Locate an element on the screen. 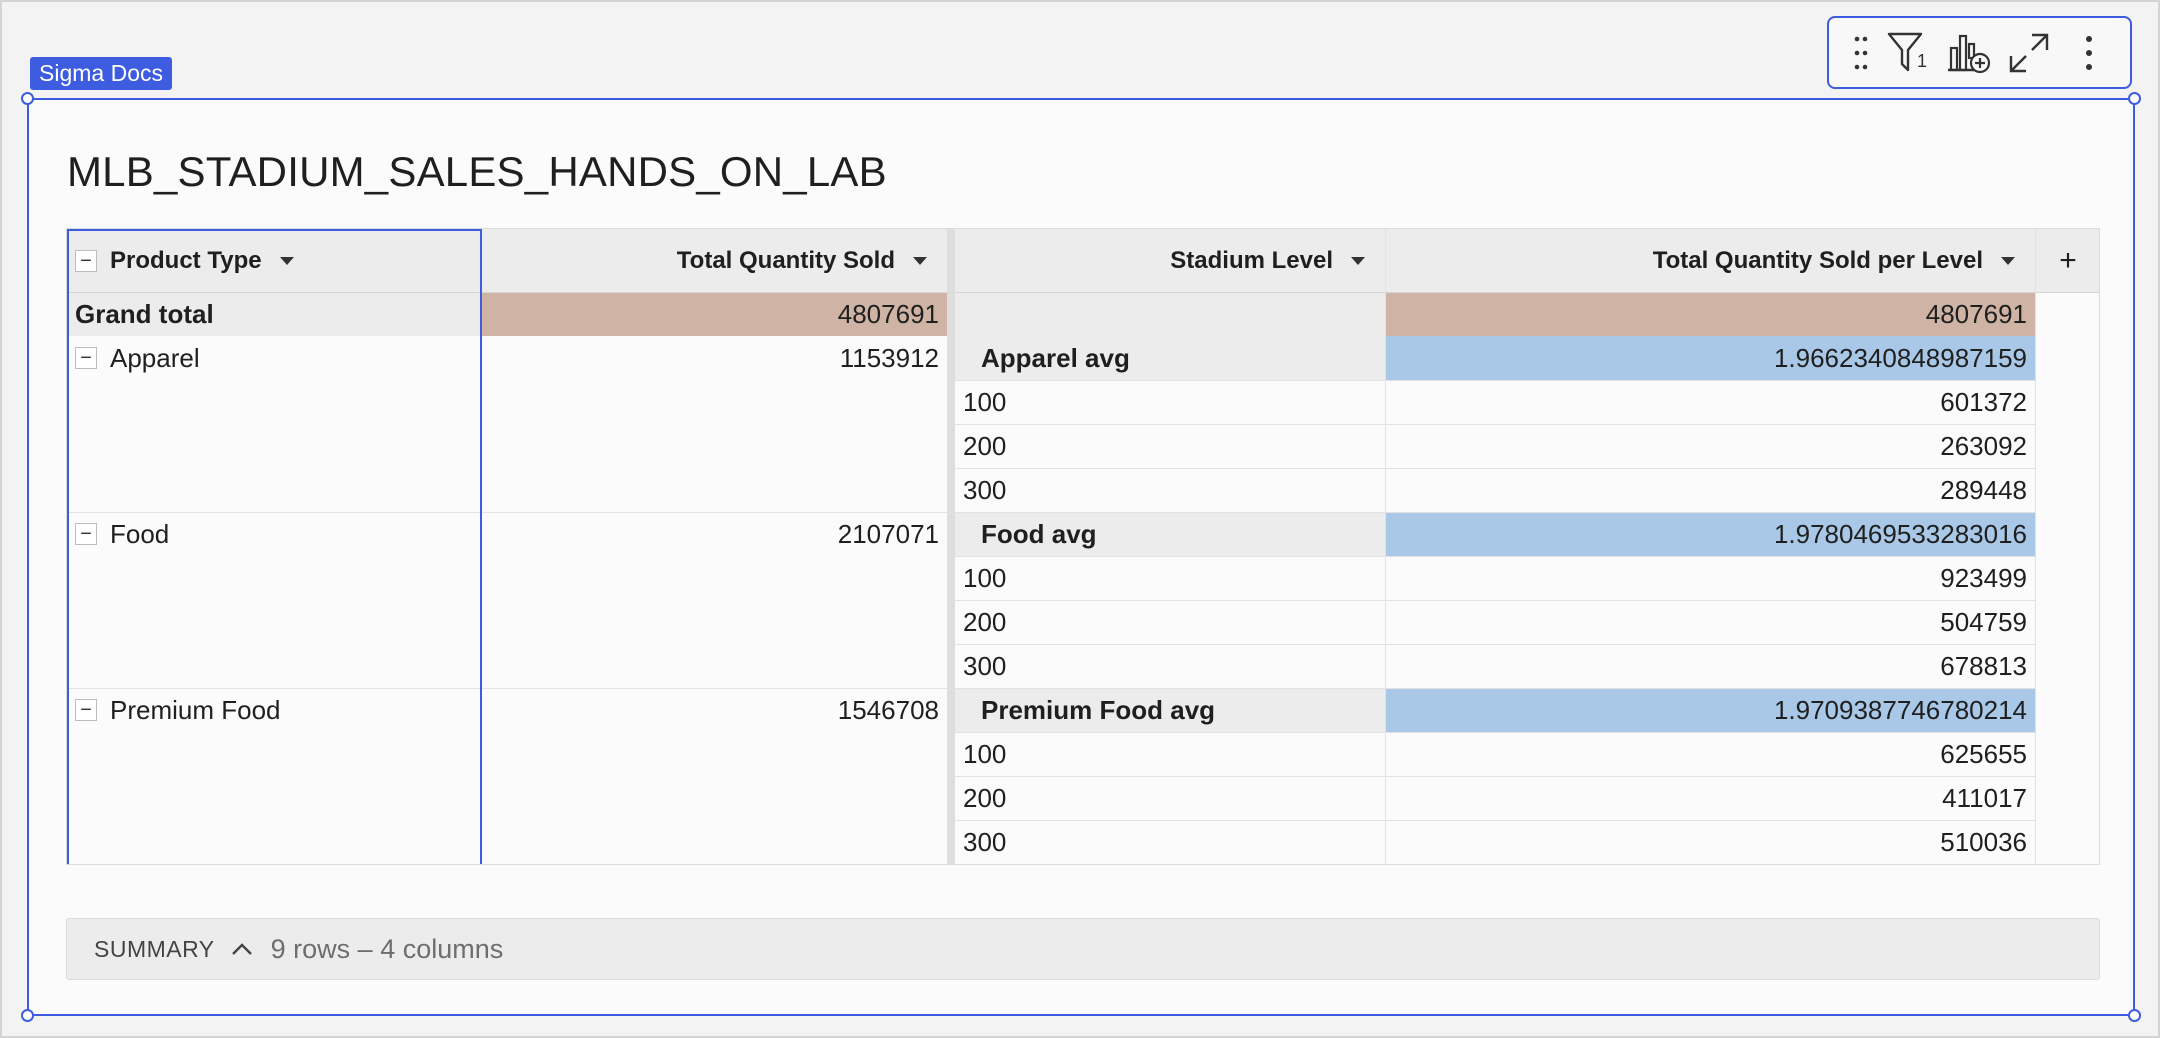  summary-bar: SUMMARY 9 rows – 4 columns is located at coordinates (1083, 949).